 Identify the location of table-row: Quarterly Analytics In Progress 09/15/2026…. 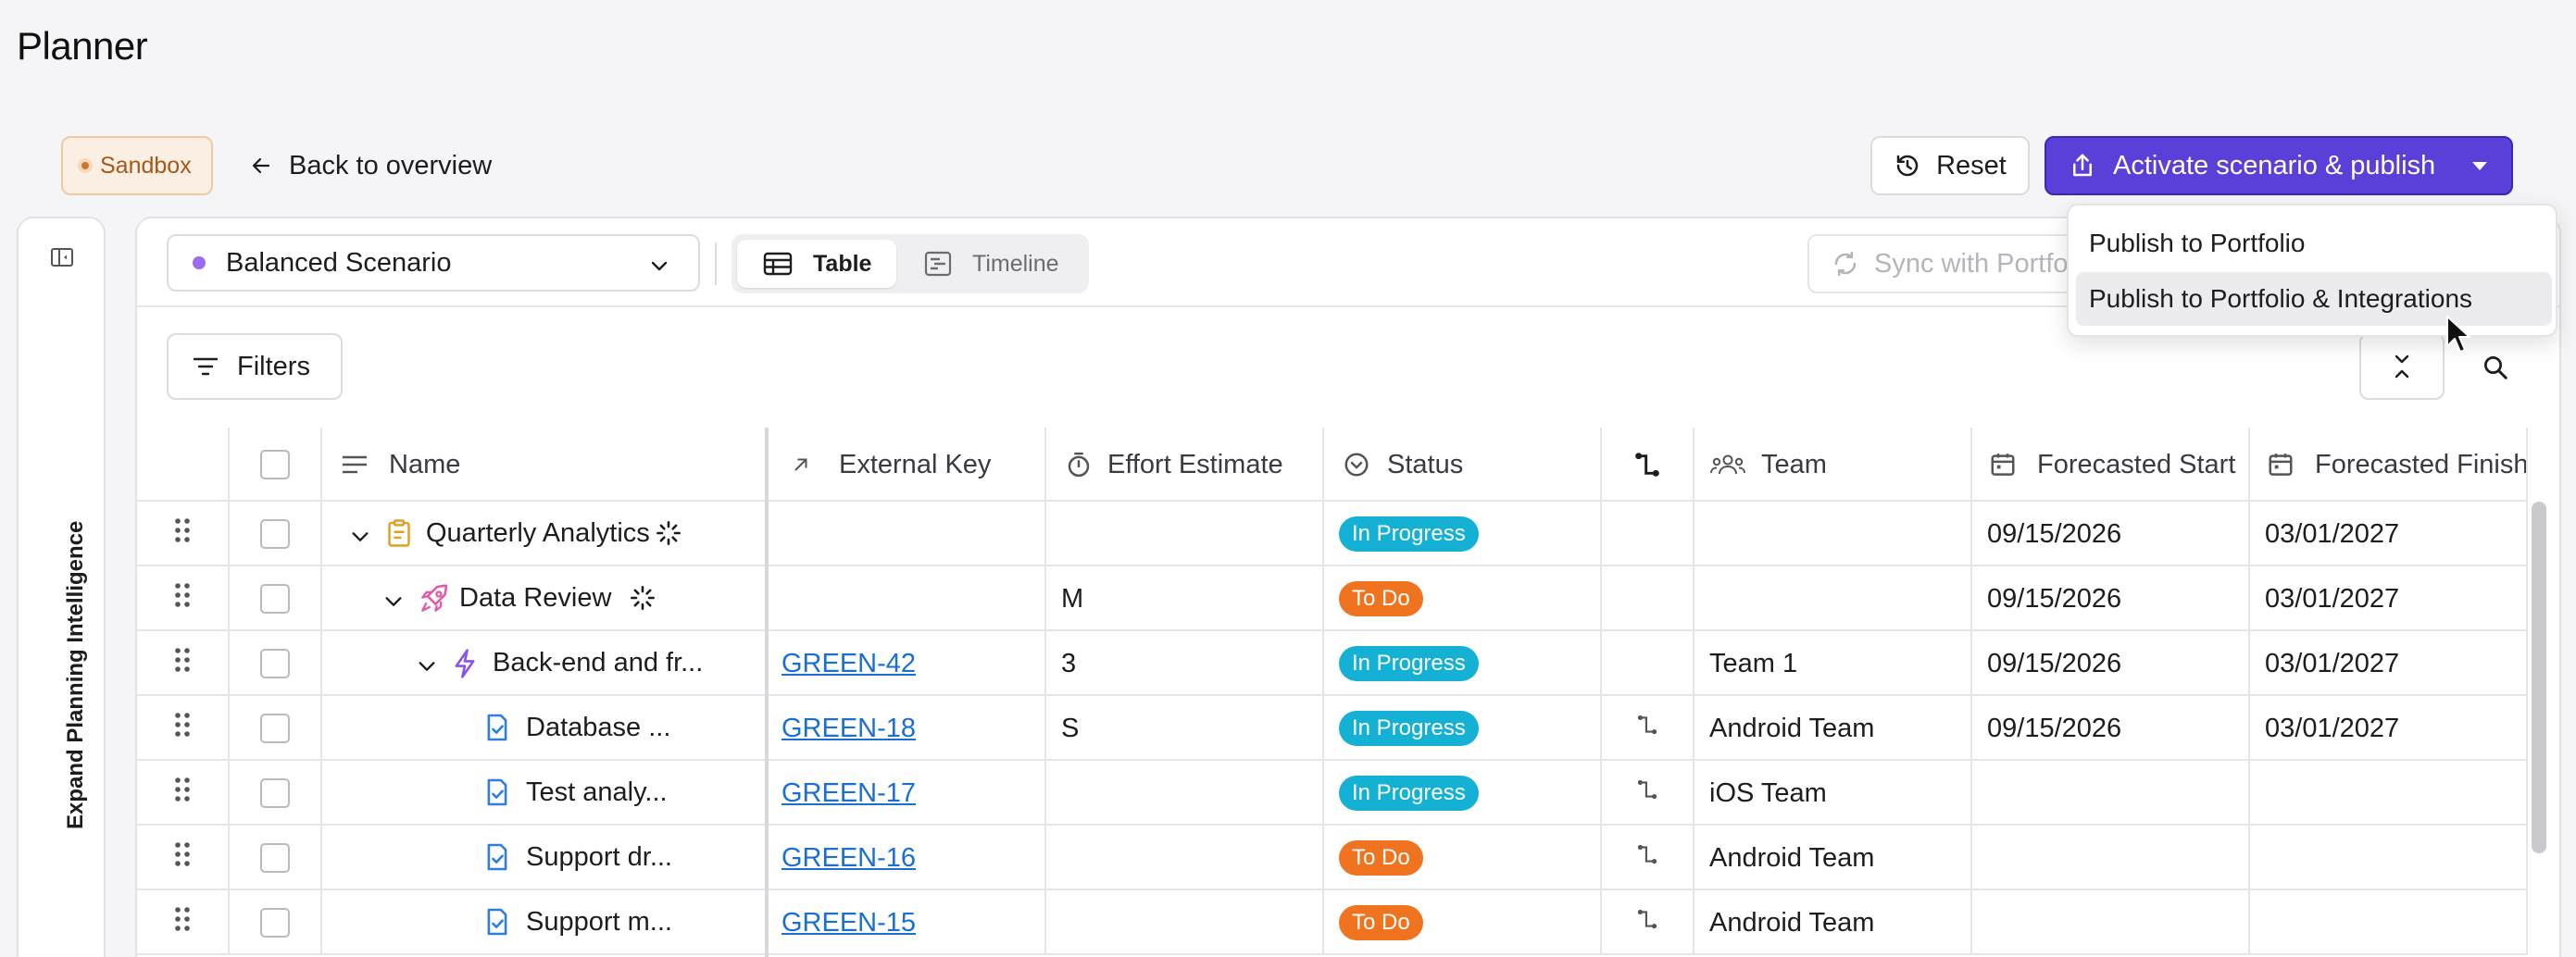
(1332, 534).